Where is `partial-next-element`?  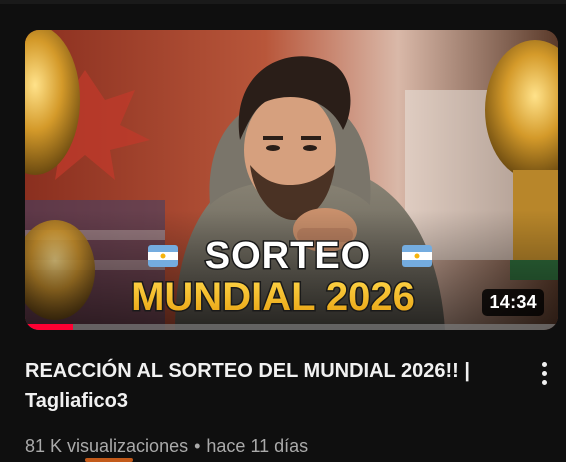 partial-next-element is located at coordinates (109, 460).